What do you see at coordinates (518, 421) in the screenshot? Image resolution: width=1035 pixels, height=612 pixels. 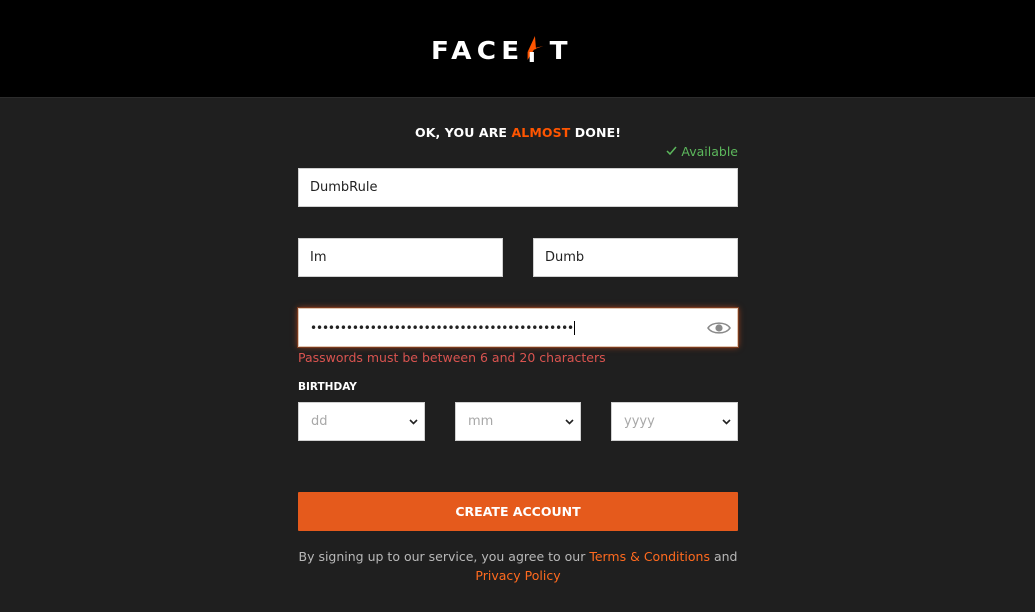 I see `birthday-month-select: mm` at bounding box center [518, 421].